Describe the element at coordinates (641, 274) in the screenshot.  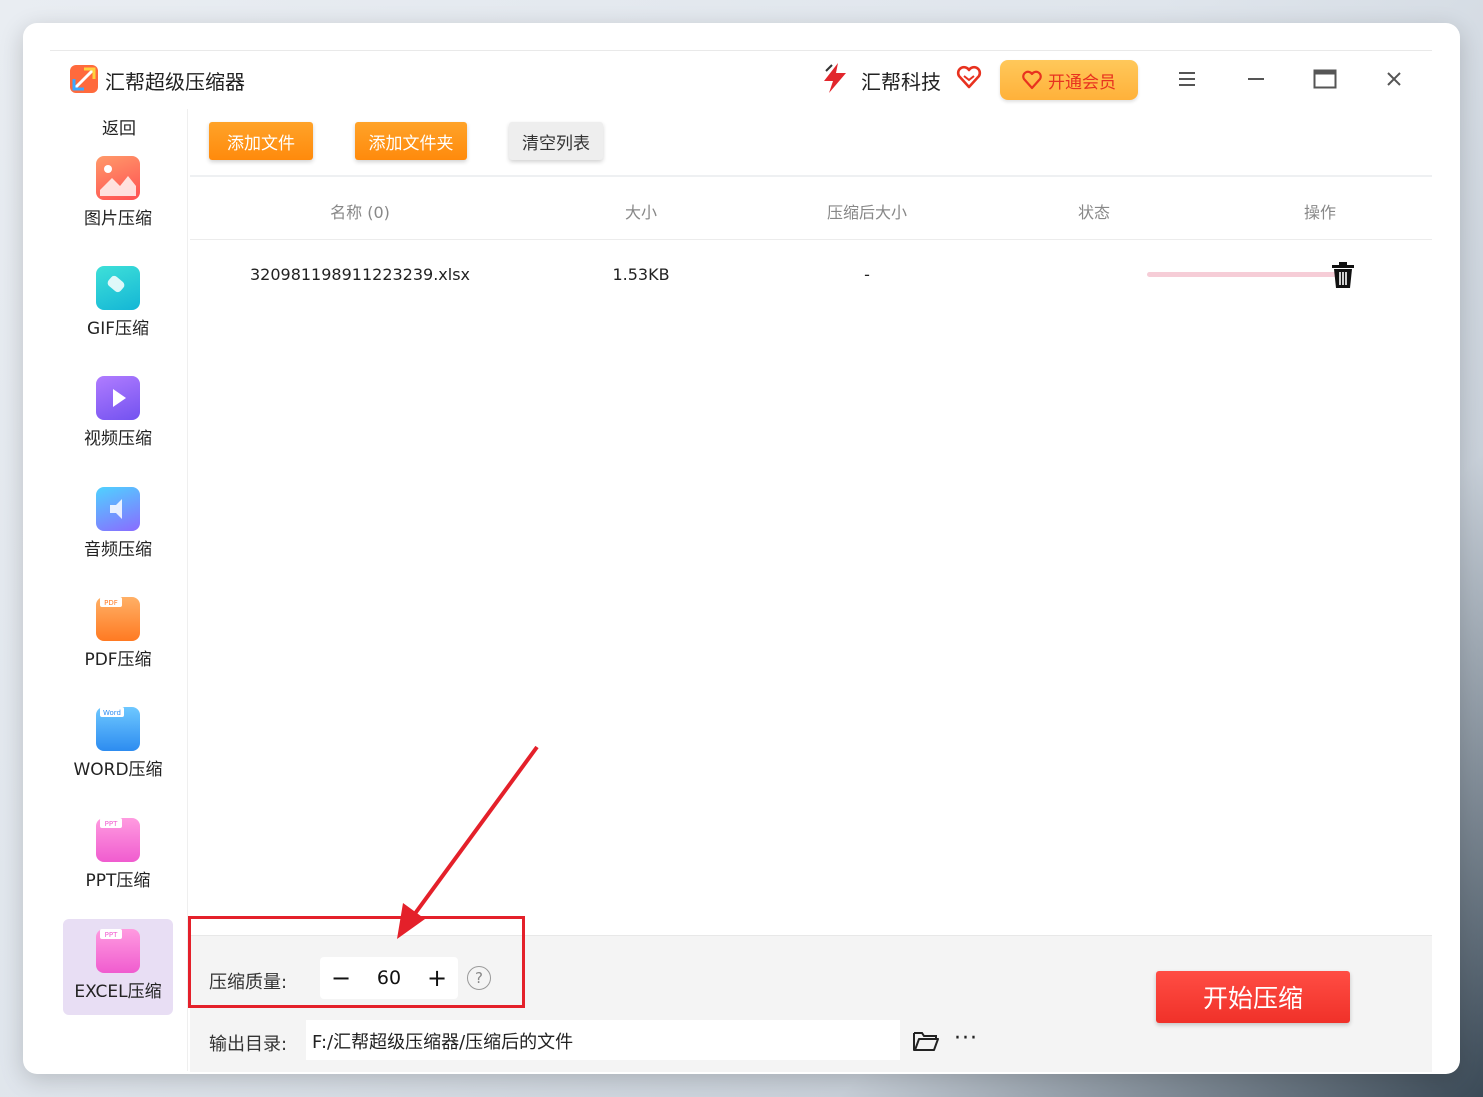
I see `file-size: 1.53KB` at that location.